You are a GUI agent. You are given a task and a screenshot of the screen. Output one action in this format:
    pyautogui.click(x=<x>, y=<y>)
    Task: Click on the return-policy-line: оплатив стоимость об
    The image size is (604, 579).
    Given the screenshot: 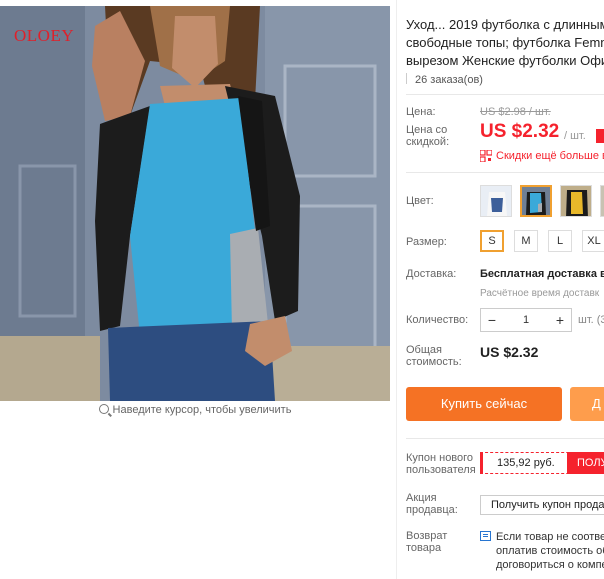 What is the action you would take?
    pyautogui.click(x=550, y=551)
    